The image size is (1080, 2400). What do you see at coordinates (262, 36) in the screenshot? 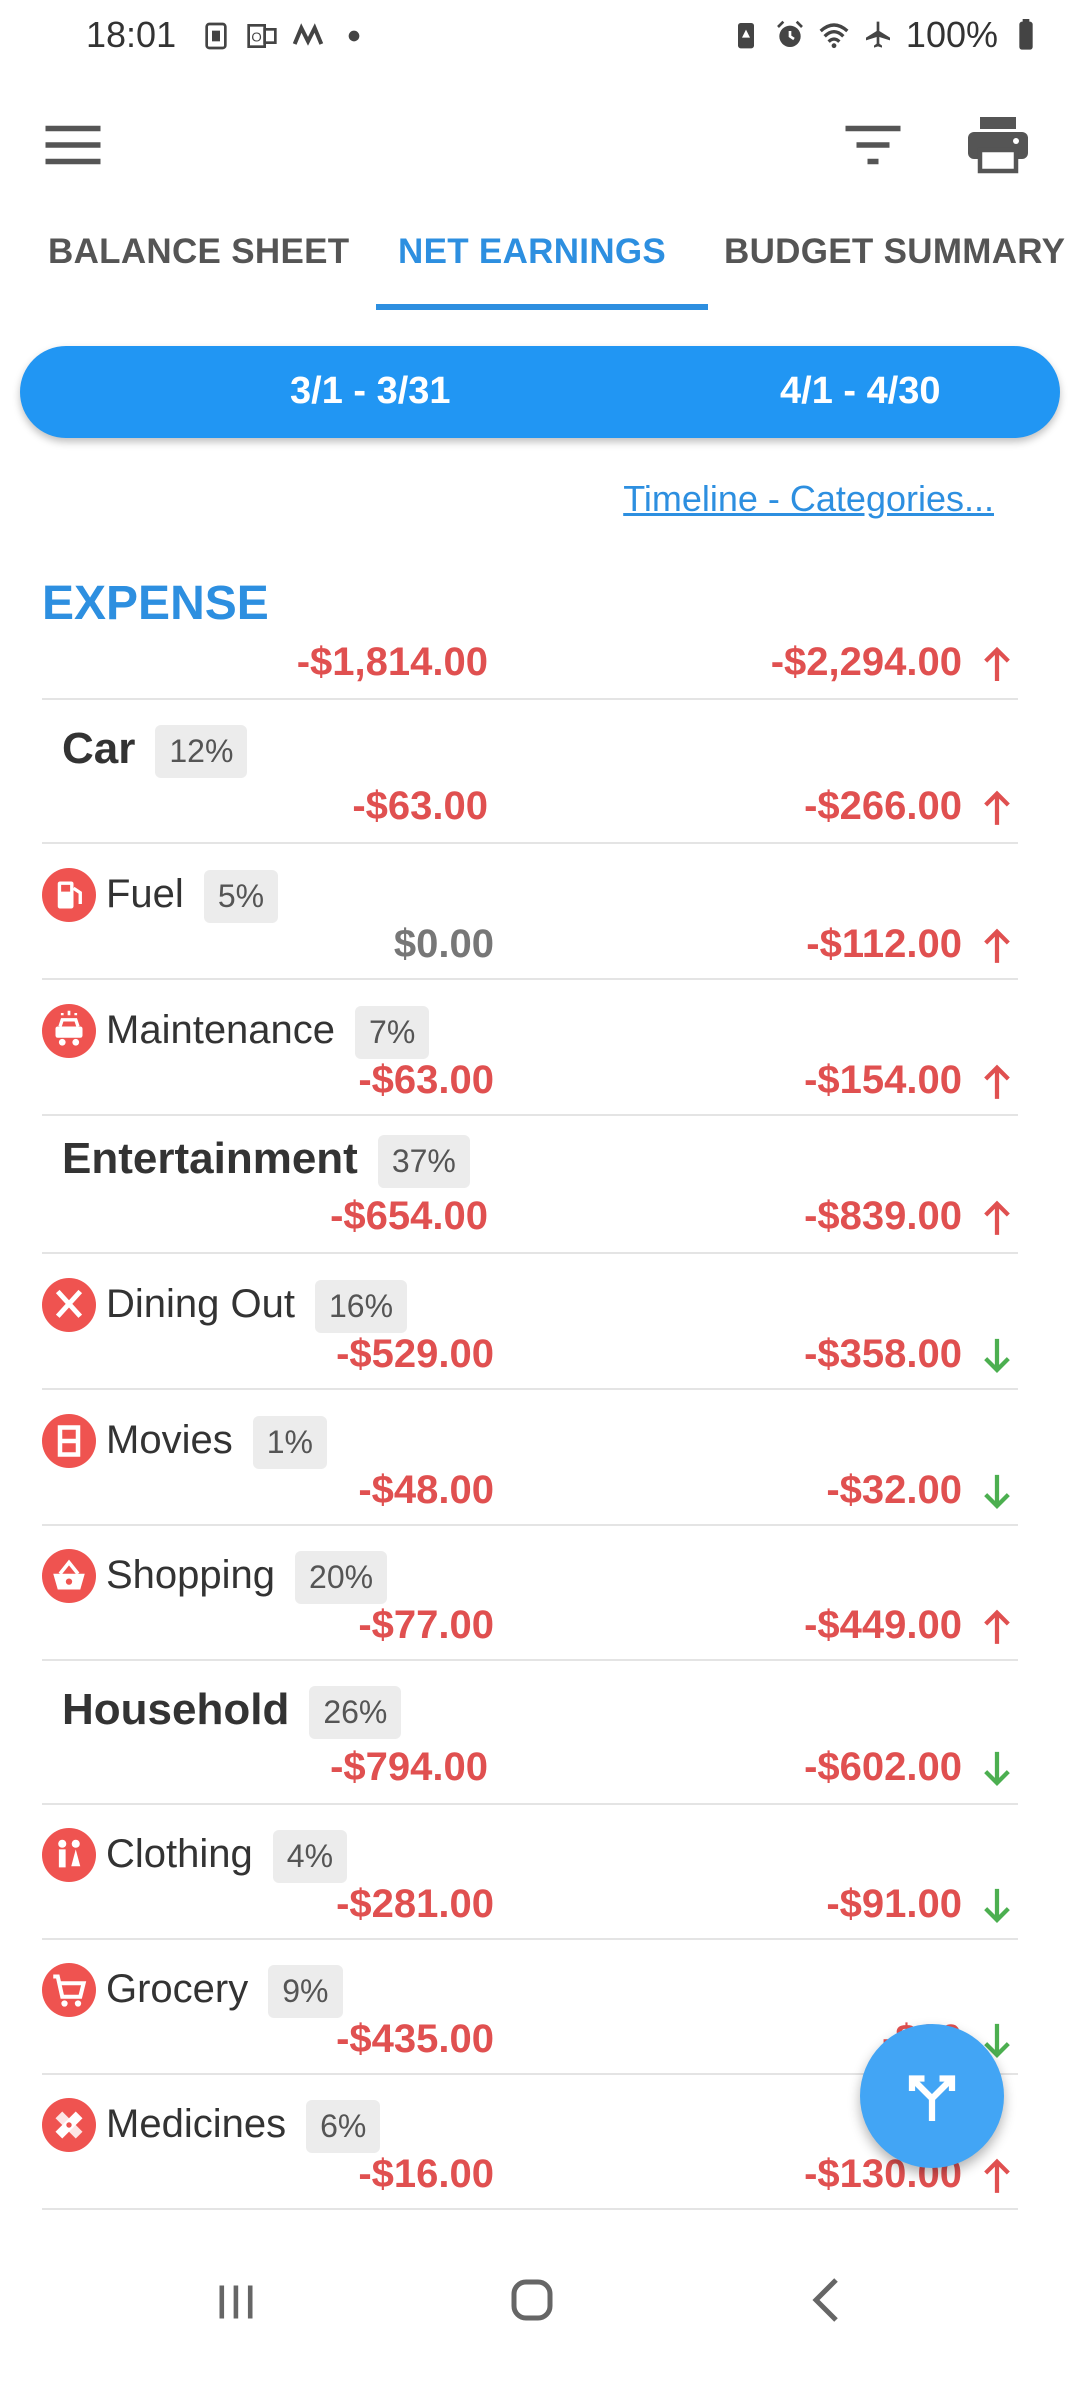
I see `outlook-icon: O` at bounding box center [262, 36].